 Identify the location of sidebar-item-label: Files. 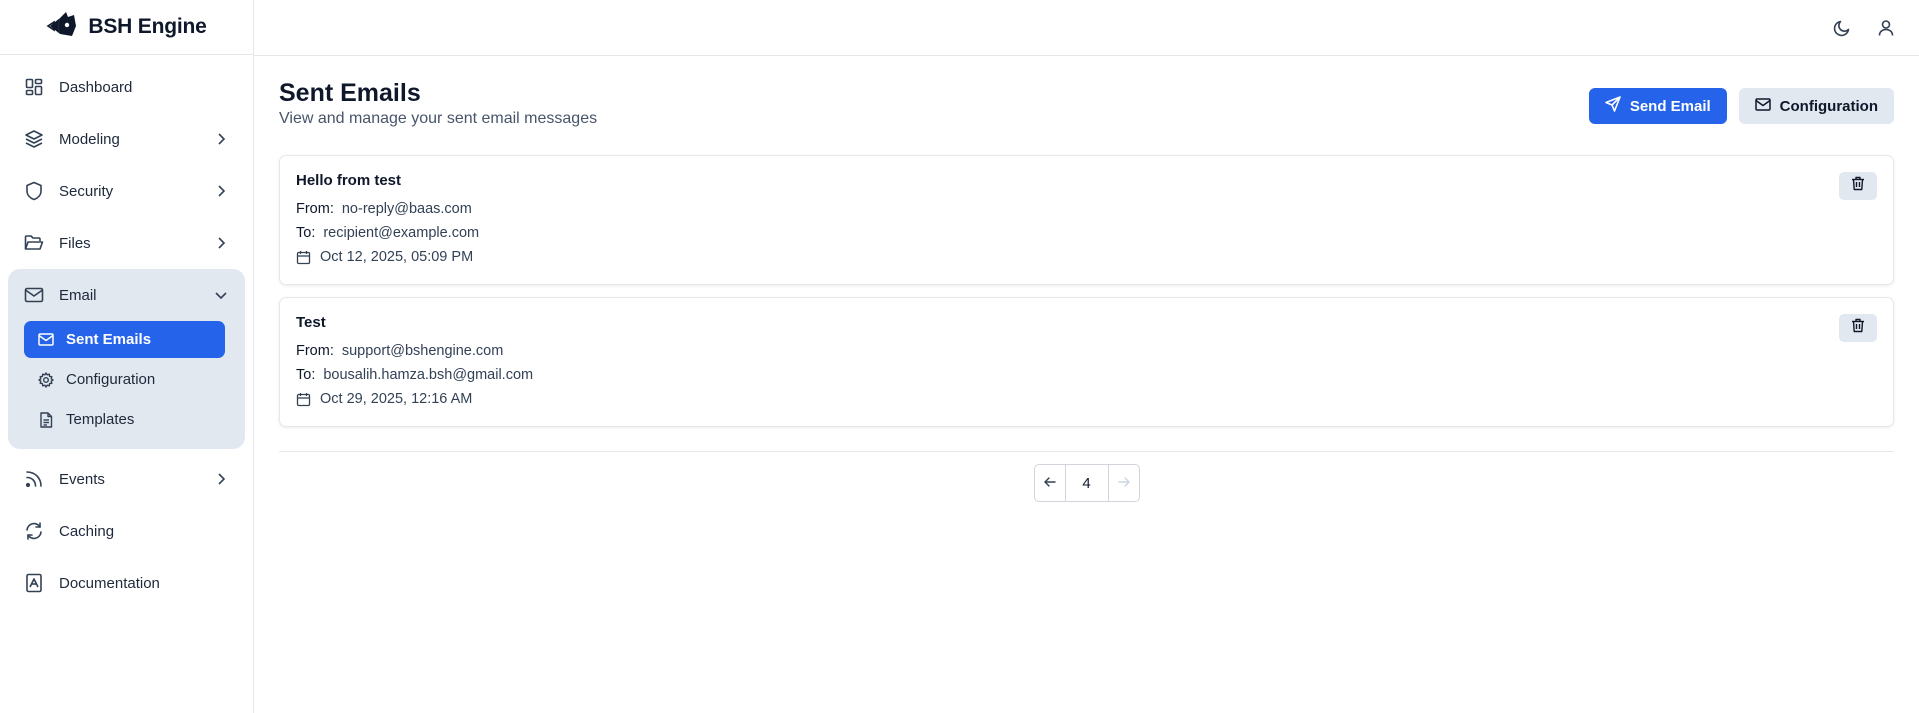
(75, 243).